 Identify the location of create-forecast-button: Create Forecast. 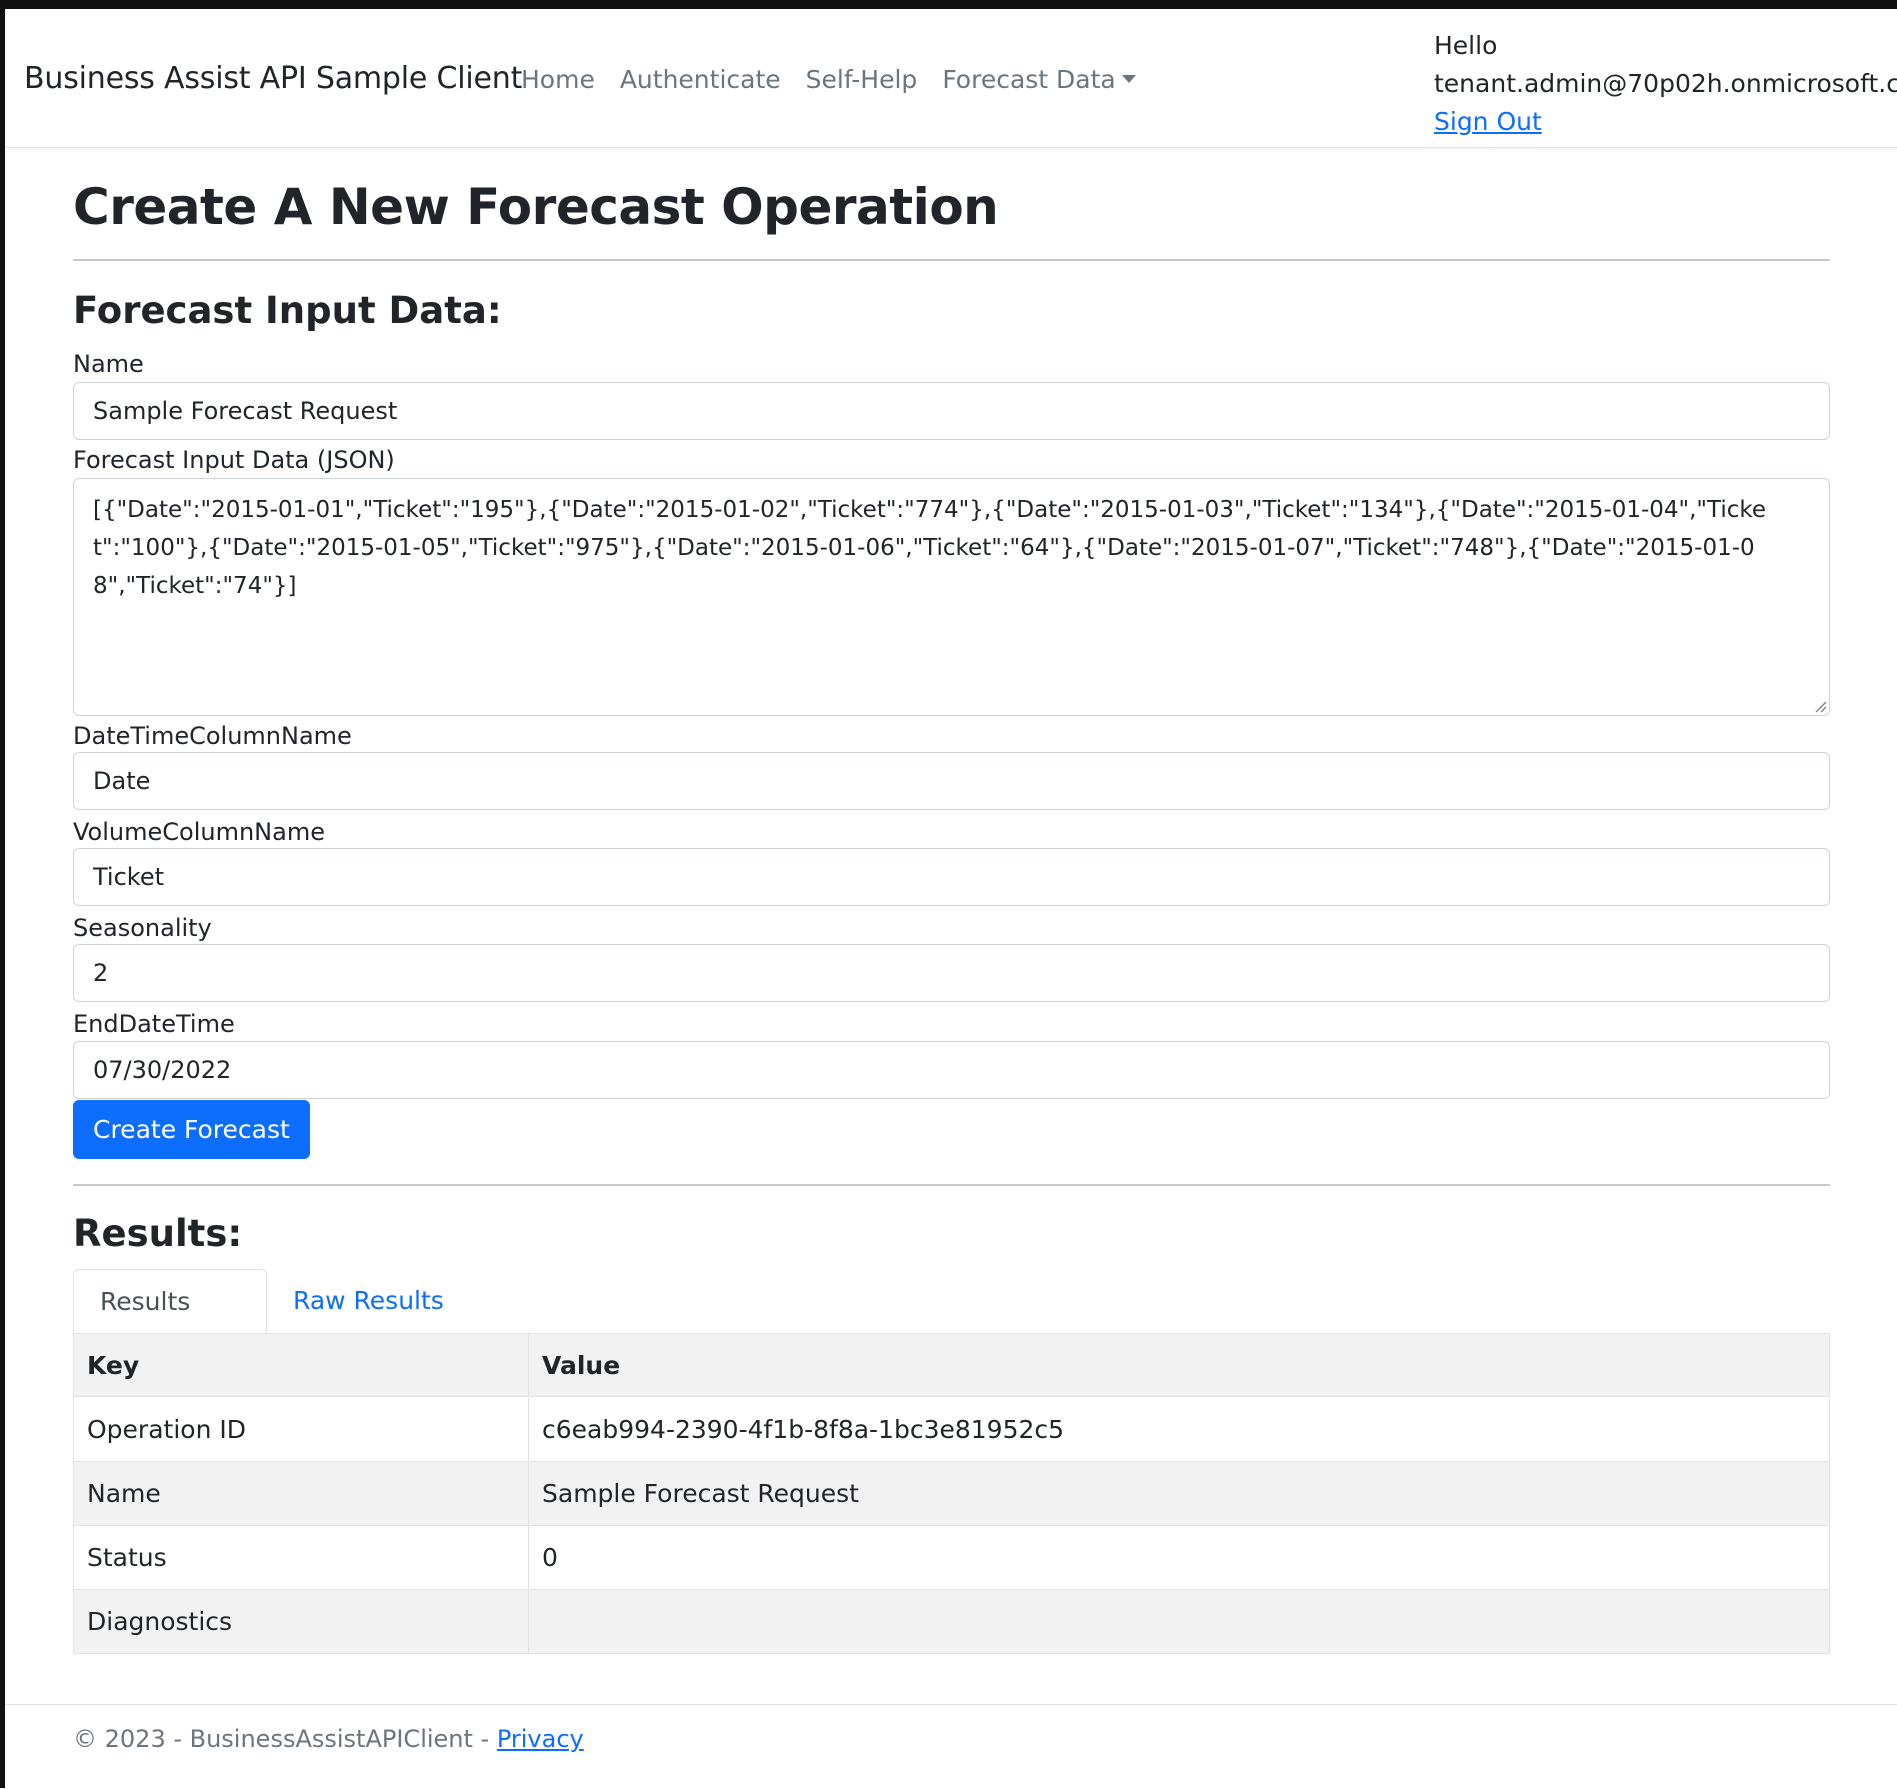
(191, 1129).